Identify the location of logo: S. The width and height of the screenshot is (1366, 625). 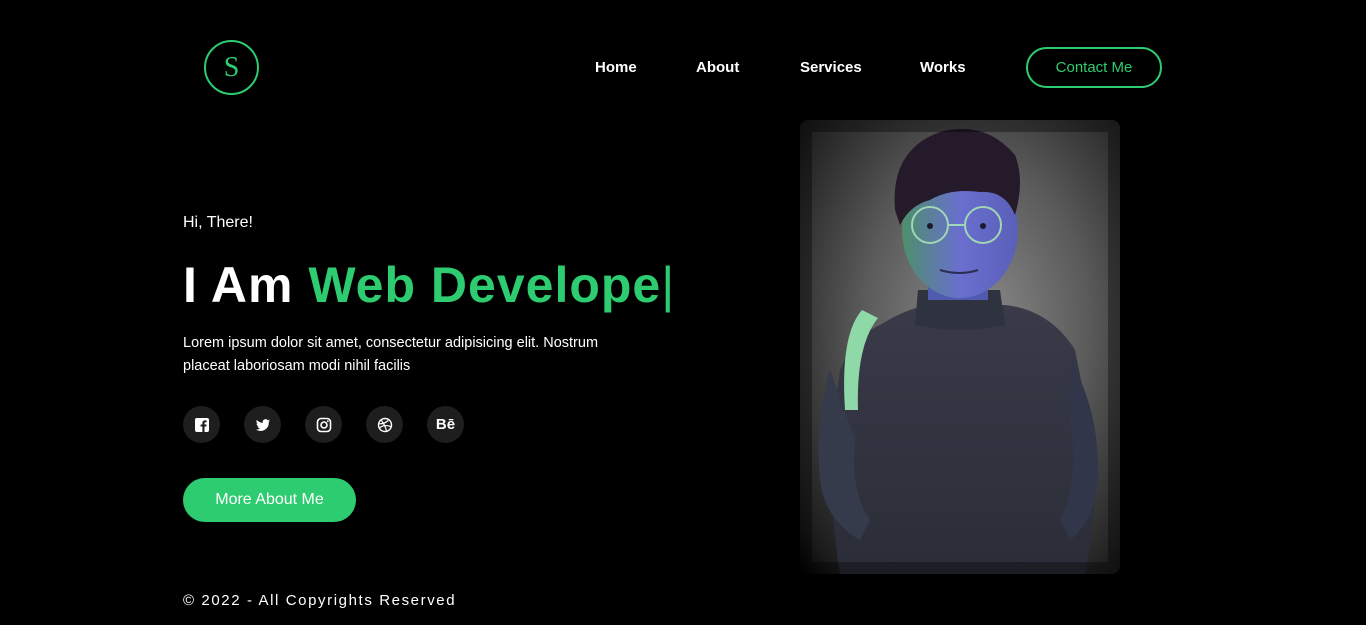
(231, 67).